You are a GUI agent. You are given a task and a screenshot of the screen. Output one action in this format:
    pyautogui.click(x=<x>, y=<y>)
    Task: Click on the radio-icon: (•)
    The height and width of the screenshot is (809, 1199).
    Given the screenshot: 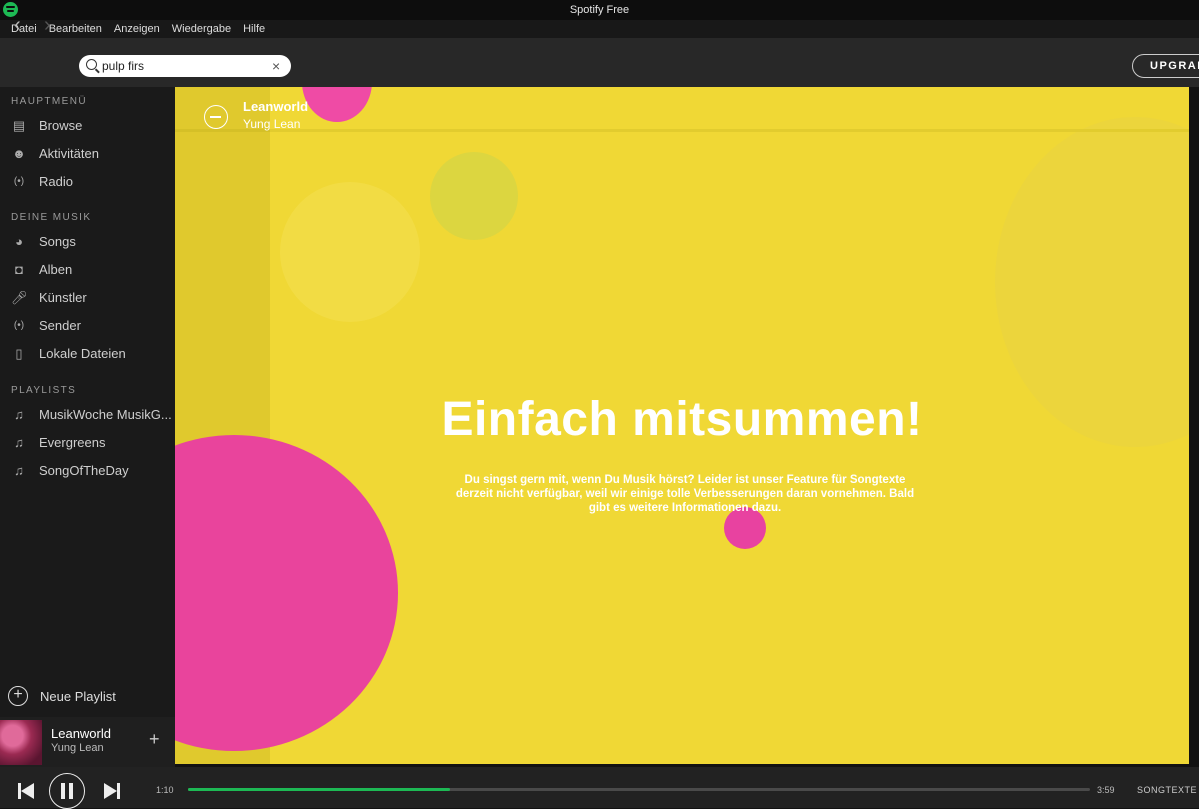 What is the action you would take?
    pyautogui.click(x=19, y=181)
    